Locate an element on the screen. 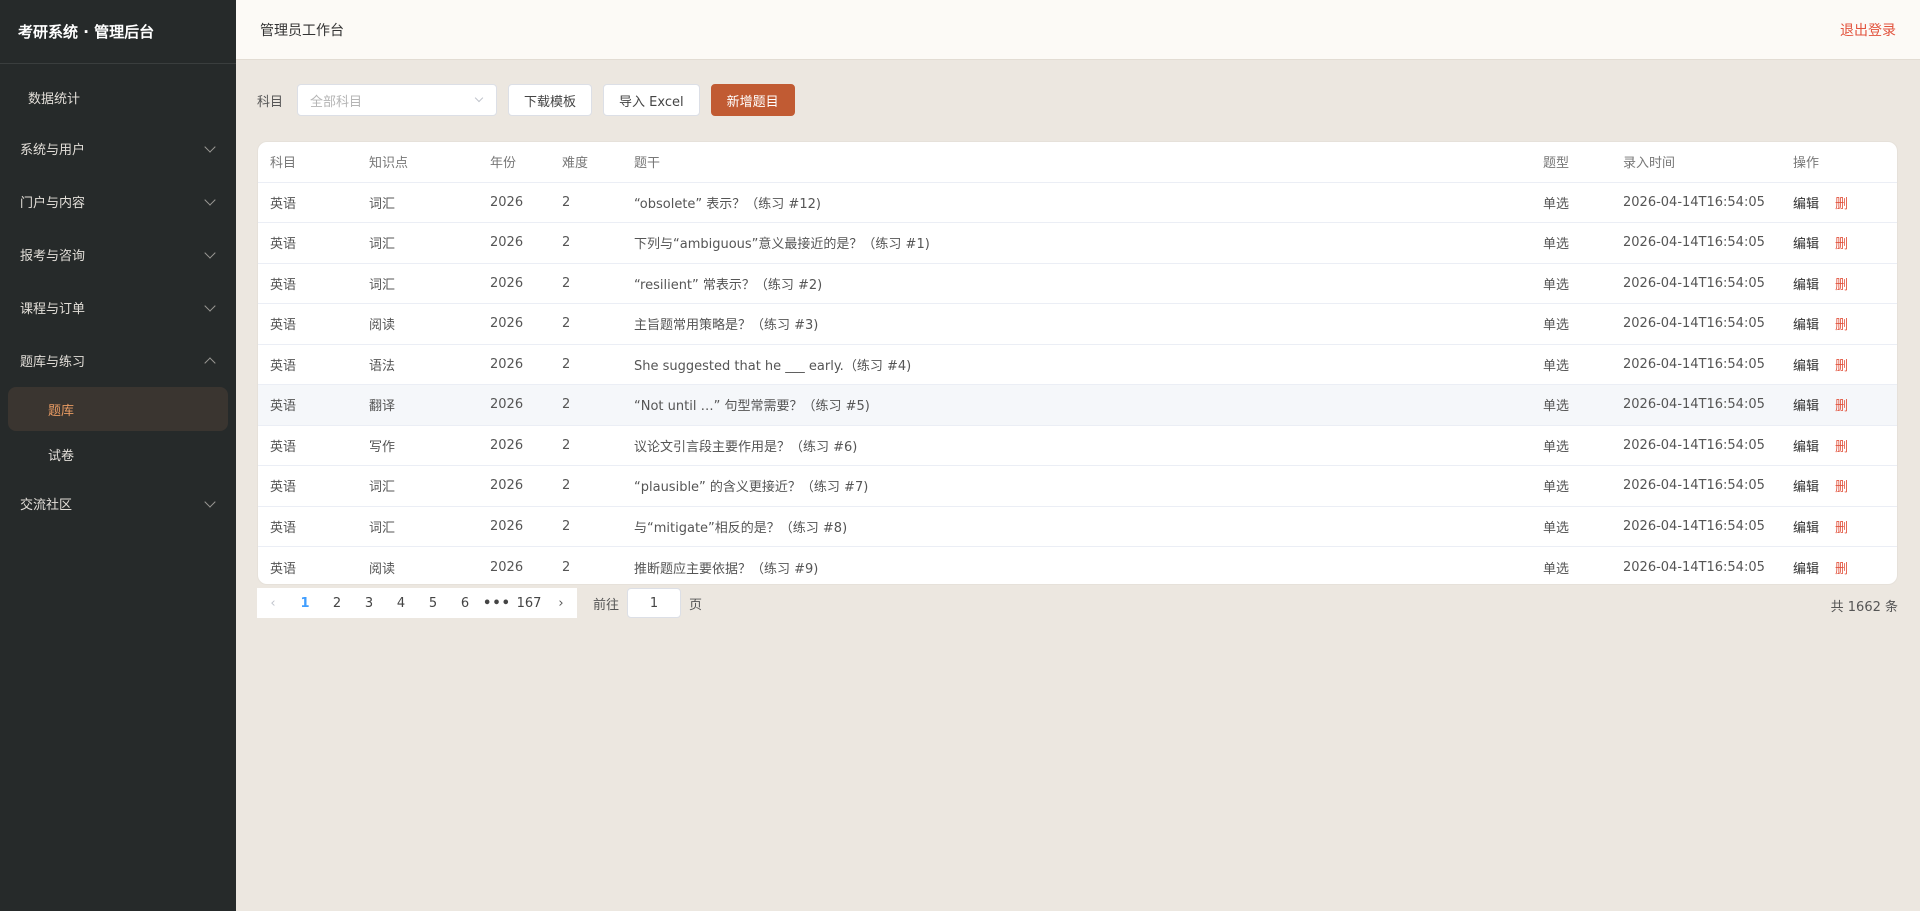 Image resolution: width=1920 pixels, height=911 pixels. import-excel-button: 导入 Excel is located at coordinates (651, 100).